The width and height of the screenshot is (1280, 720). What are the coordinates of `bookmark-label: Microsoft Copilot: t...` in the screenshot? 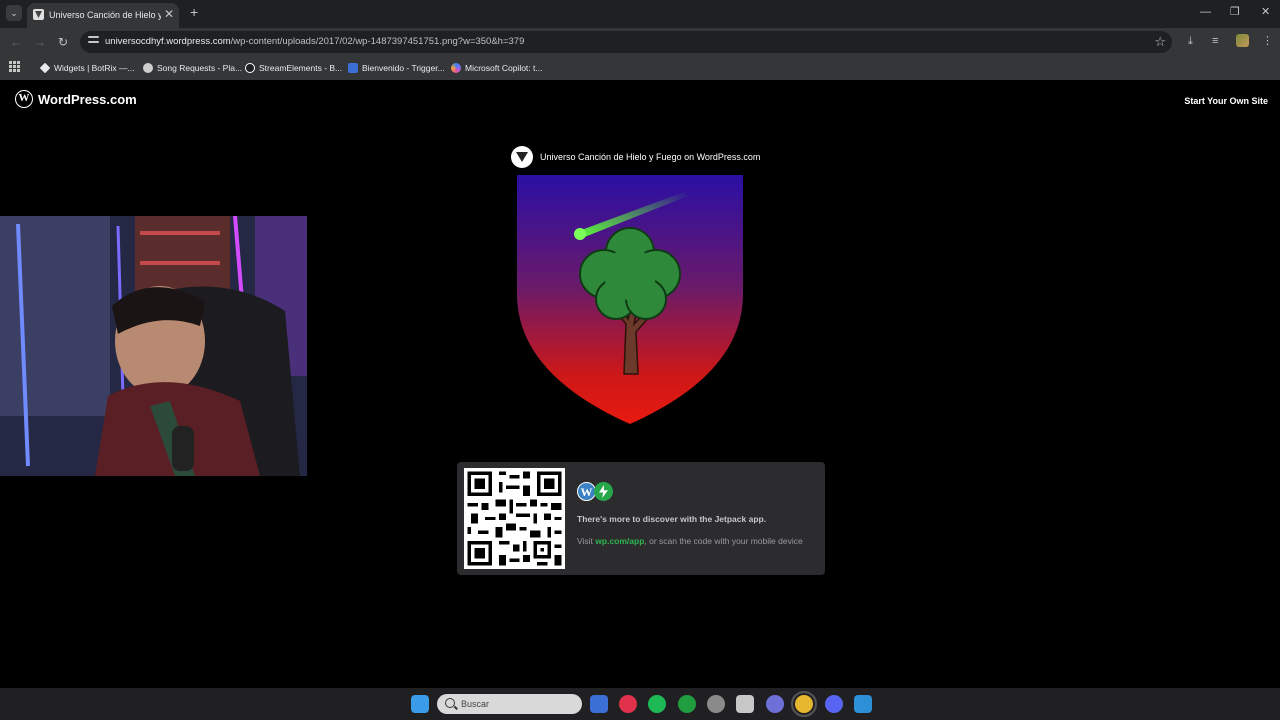 It's located at (504, 68).